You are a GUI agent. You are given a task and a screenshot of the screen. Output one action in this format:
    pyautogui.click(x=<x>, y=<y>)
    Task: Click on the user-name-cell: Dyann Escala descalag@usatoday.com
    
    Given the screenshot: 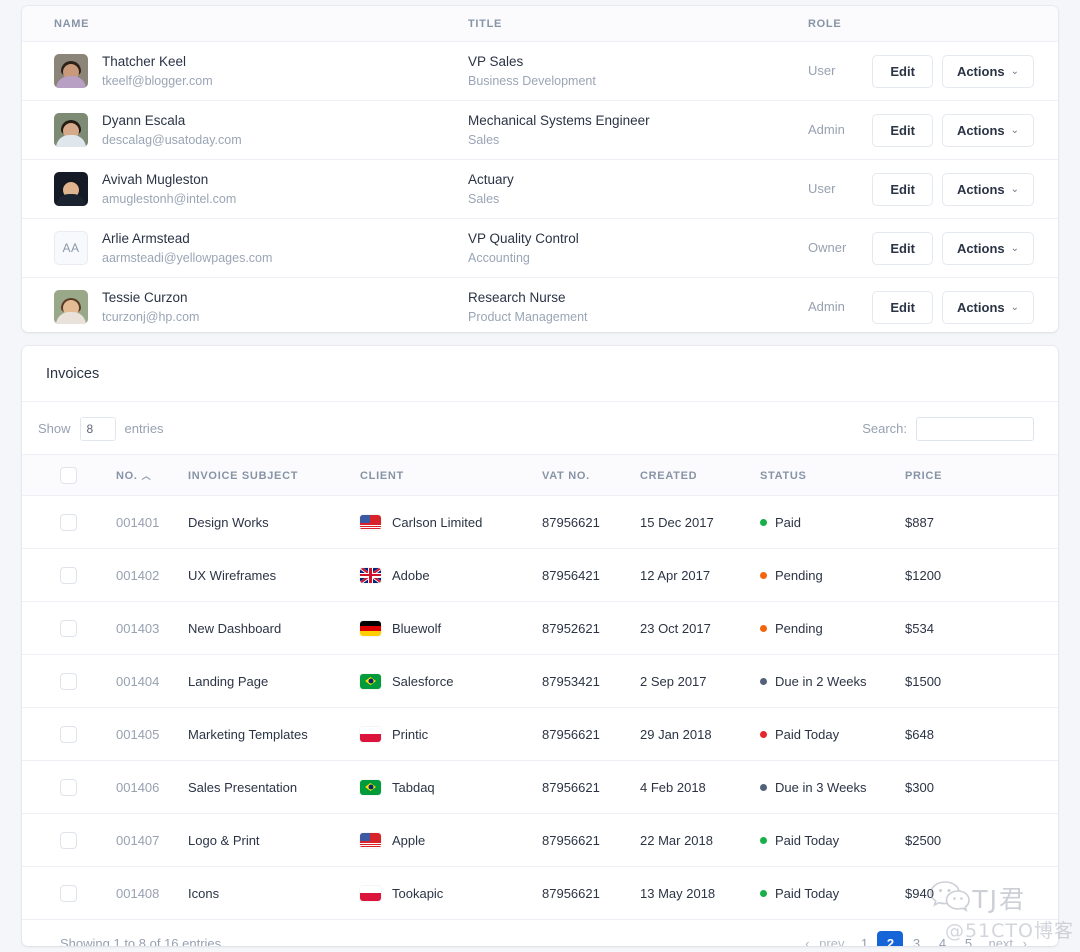 What is the action you would take?
    pyautogui.click(x=245, y=130)
    